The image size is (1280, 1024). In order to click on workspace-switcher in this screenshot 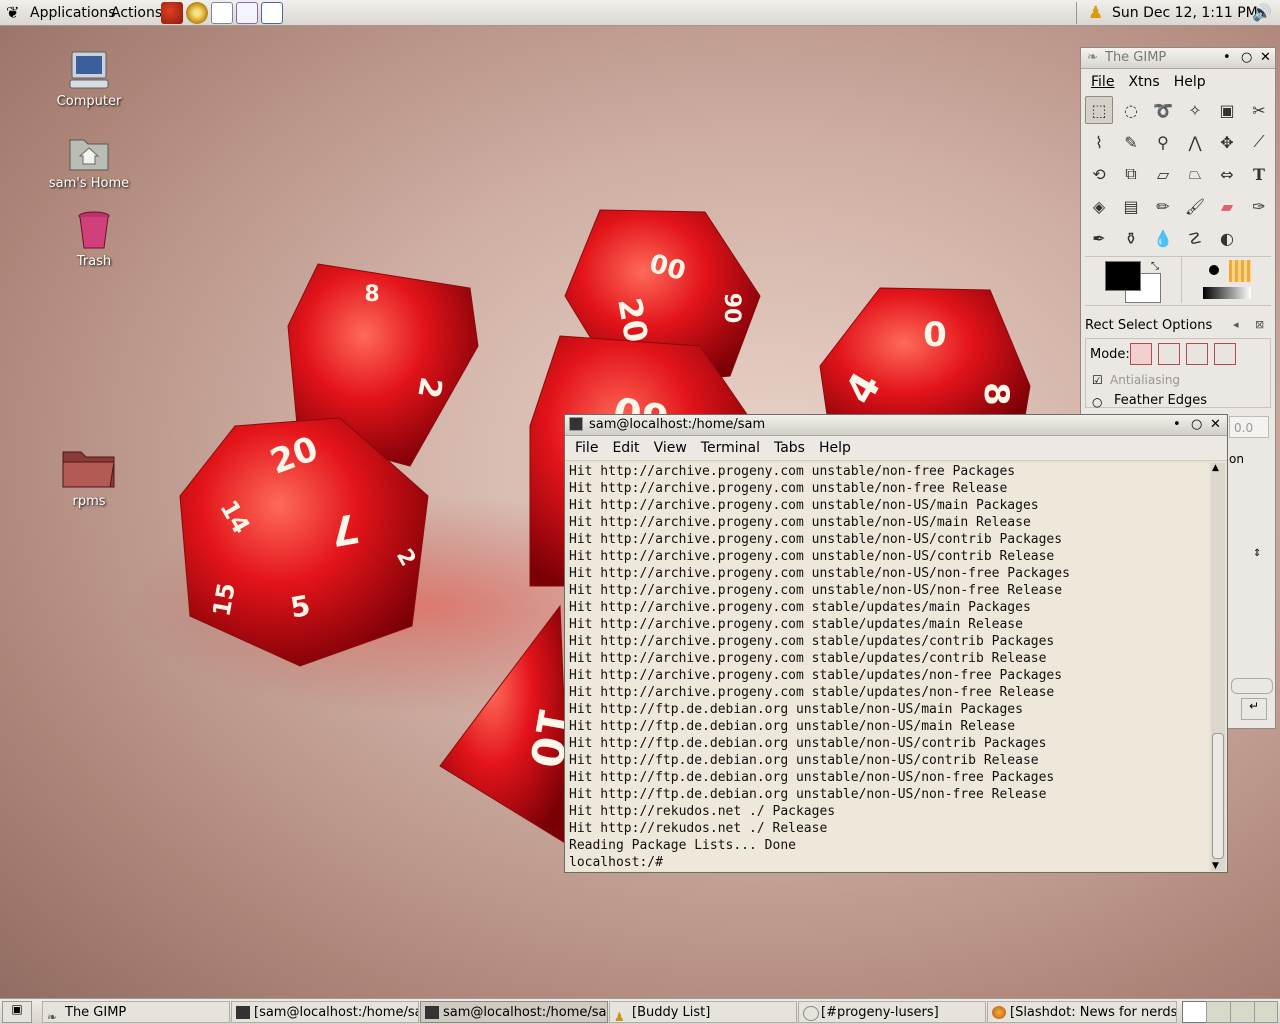, I will do `click(1230, 1012)`.